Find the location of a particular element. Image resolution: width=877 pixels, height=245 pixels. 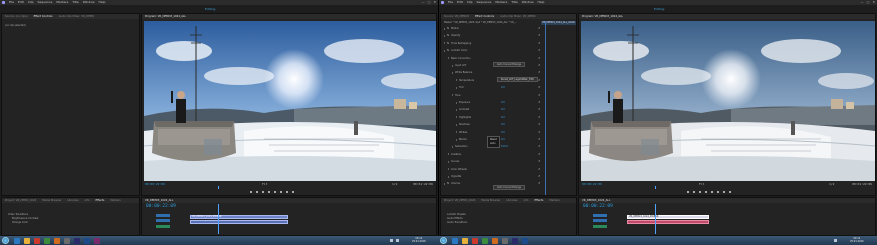

close-icon: ✕ is located at coordinates (873, 2).